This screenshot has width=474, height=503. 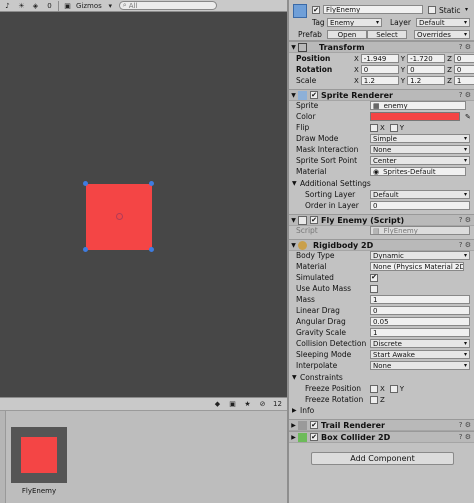 What do you see at coordinates (381, 437) in the screenshot?
I see `box-collider-header: ▶ ✔ Box Collider 2D ? ⚙` at bounding box center [381, 437].